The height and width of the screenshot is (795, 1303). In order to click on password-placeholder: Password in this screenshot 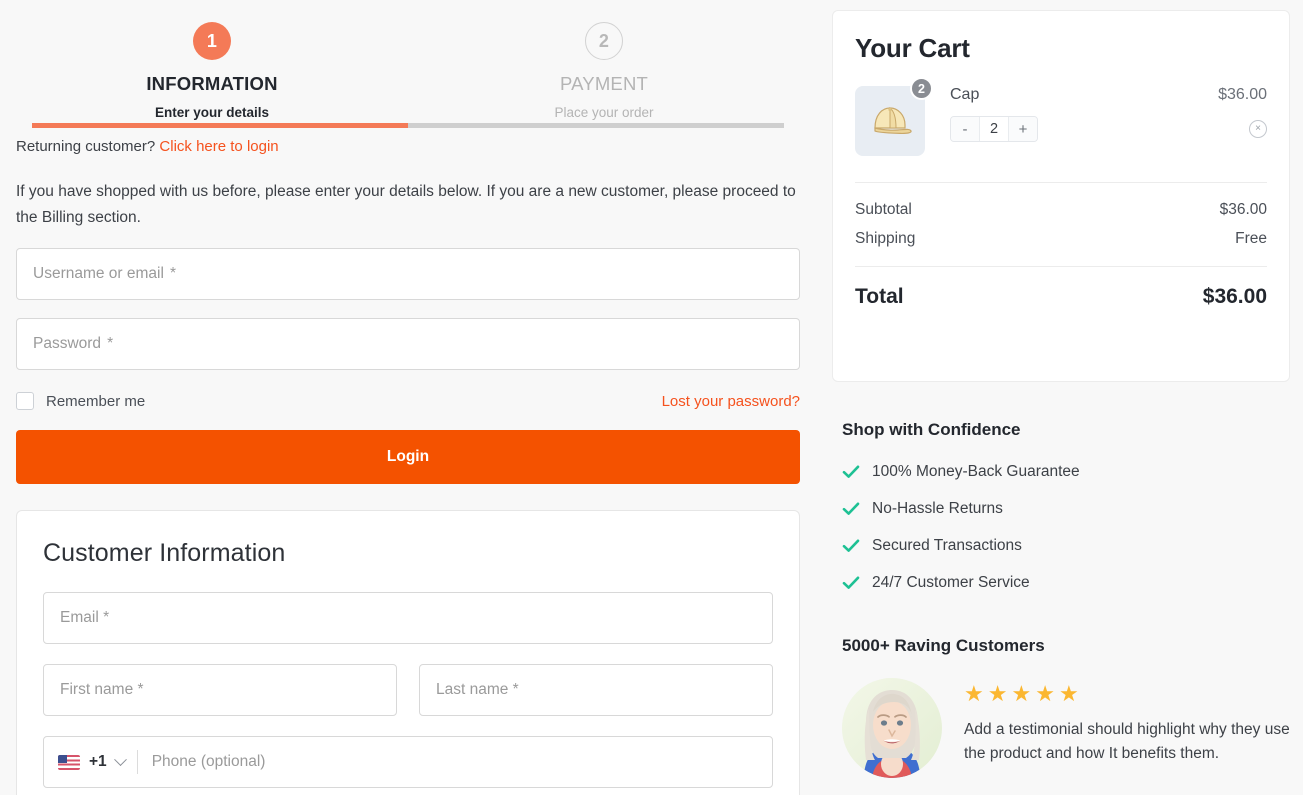, I will do `click(67, 344)`.